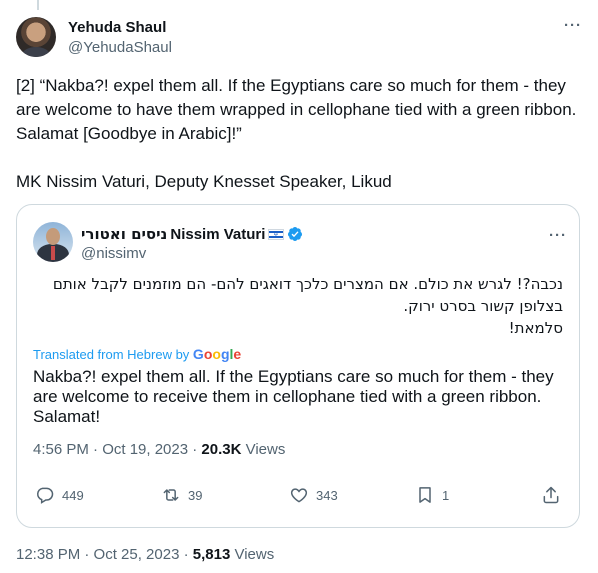 The height and width of the screenshot is (573, 598). Describe the element at coordinates (218, 234) in the screenshot. I see `quoted-author-name: Nissim Vaturi` at that location.